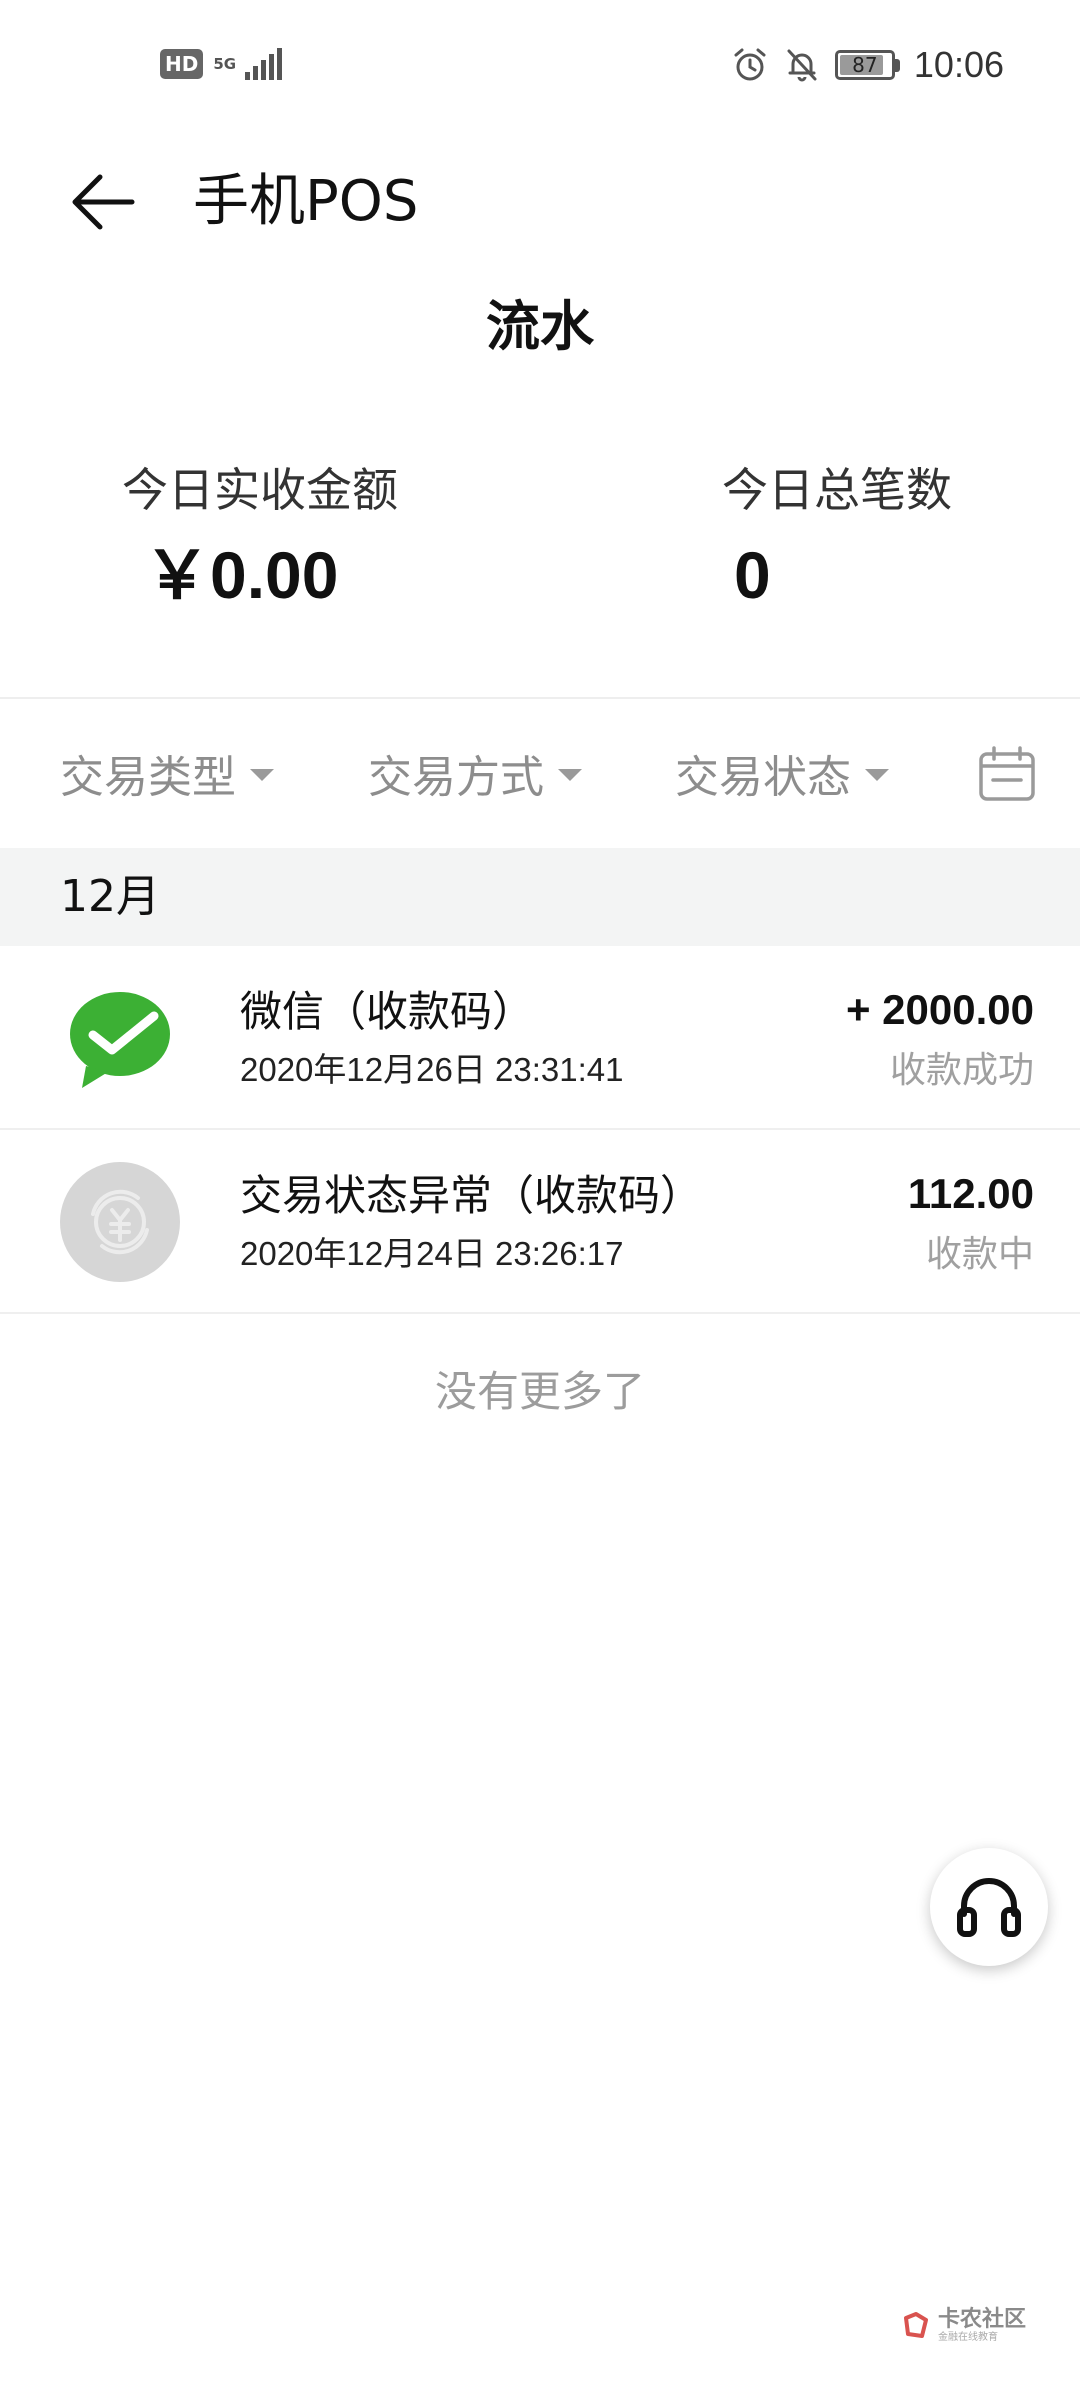 The image size is (1080, 2400). What do you see at coordinates (120, 1222) in the screenshot?
I see `yuan-exchange-icon` at bounding box center [120, 1222].